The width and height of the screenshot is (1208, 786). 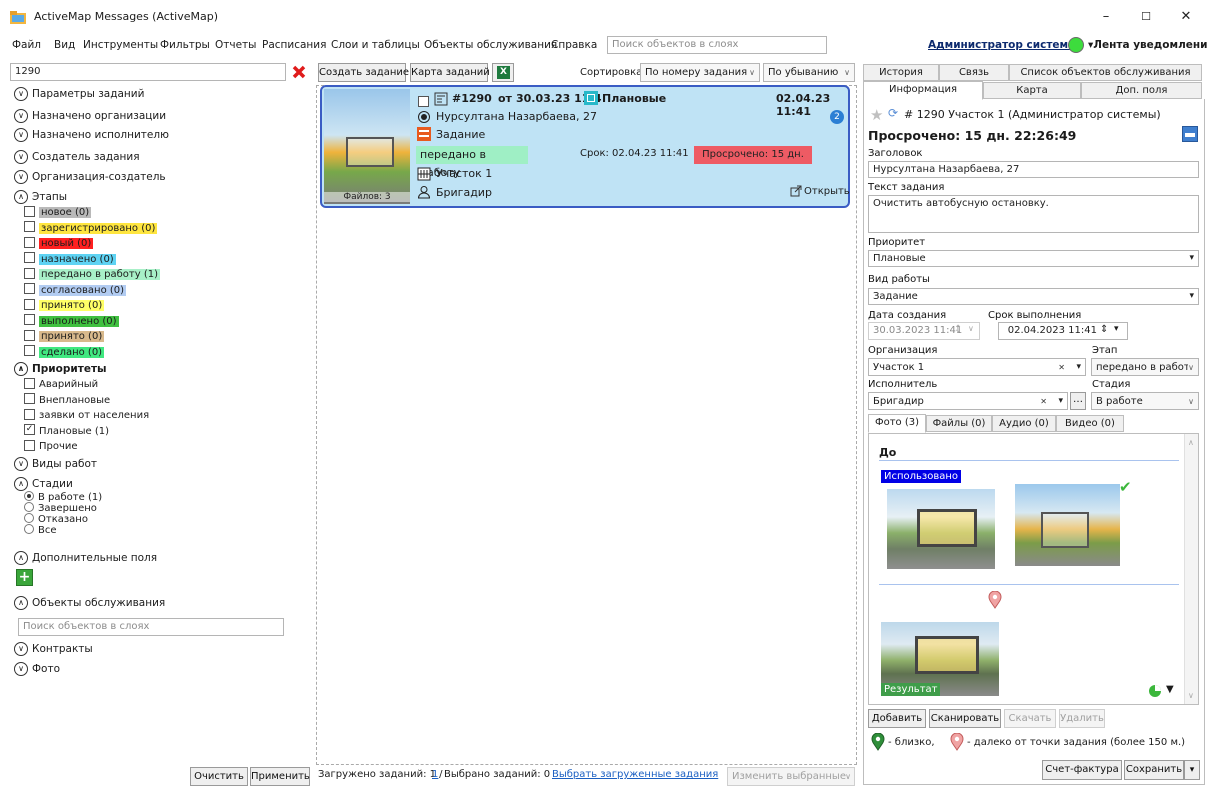 I want to click on task-map-button: Карта заданий, so click(x=450, y=72).